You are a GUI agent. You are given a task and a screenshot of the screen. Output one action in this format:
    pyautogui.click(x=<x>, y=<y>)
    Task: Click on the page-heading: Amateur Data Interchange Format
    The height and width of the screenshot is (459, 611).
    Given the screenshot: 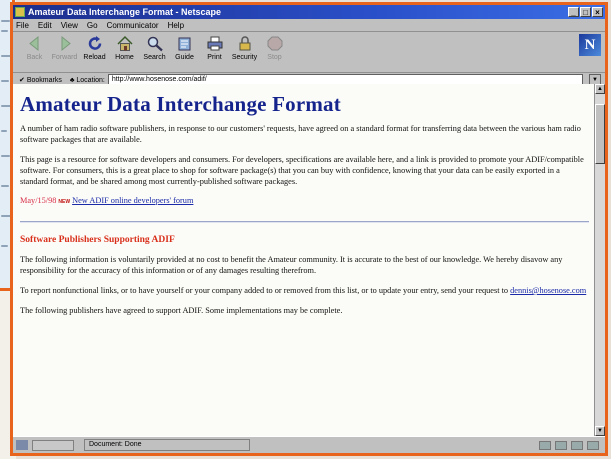 What is the action you would take?
    pyautogui.click(x=180, y=104)
    